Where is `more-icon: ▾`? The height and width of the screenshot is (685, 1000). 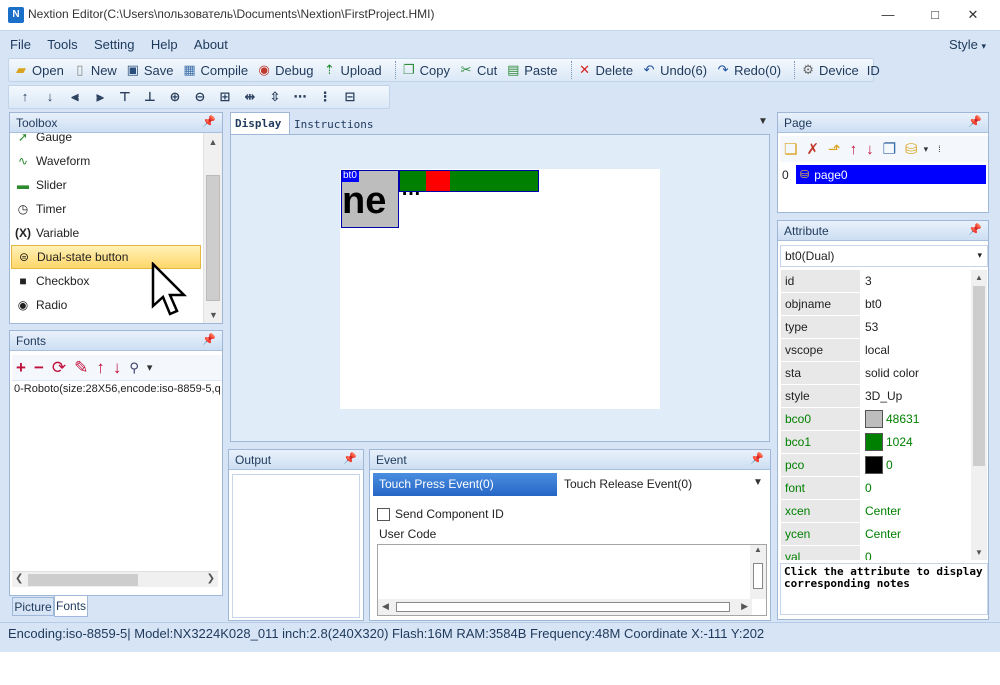
more-icon: ▾ is located at coordinates (150, 367).